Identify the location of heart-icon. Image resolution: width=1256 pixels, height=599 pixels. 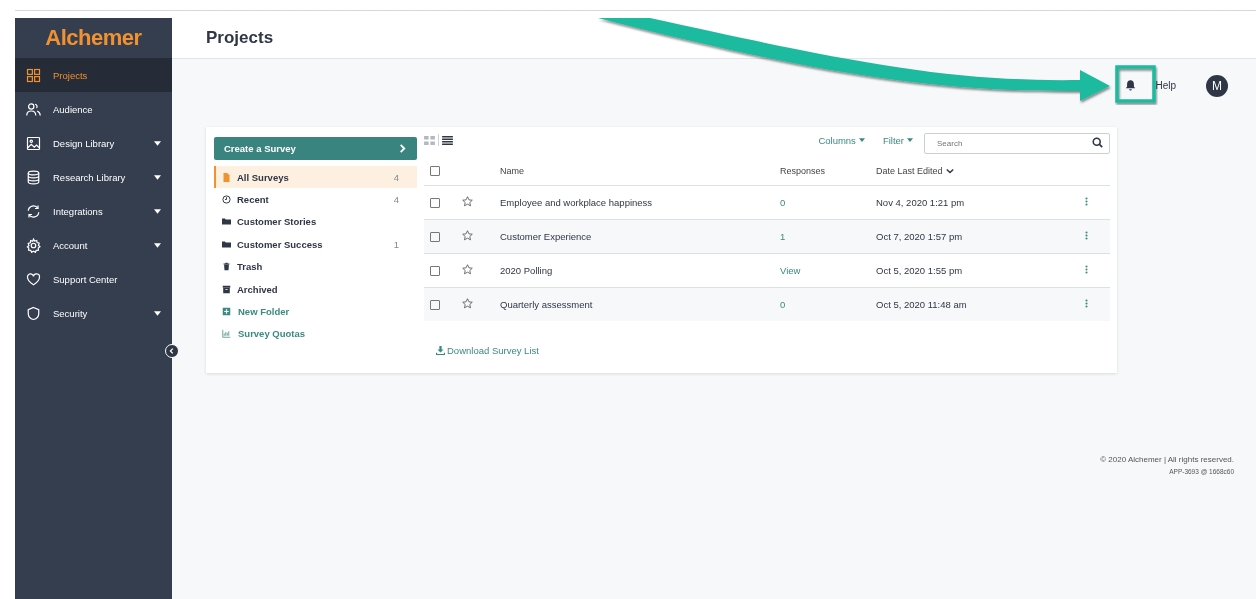
(33, 279).